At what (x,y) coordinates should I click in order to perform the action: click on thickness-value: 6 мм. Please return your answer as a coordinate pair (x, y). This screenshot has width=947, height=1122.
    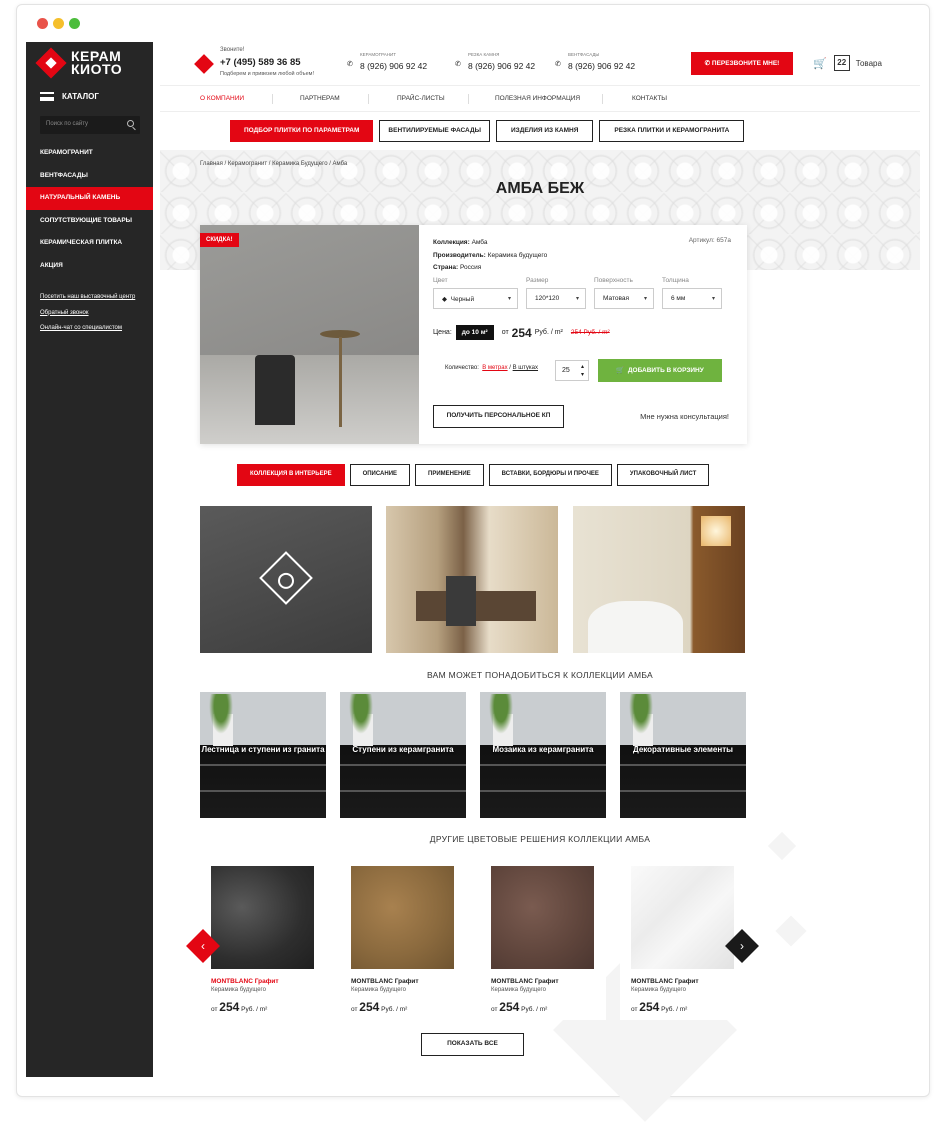
    Looking at the image, I should click on (678, 298).